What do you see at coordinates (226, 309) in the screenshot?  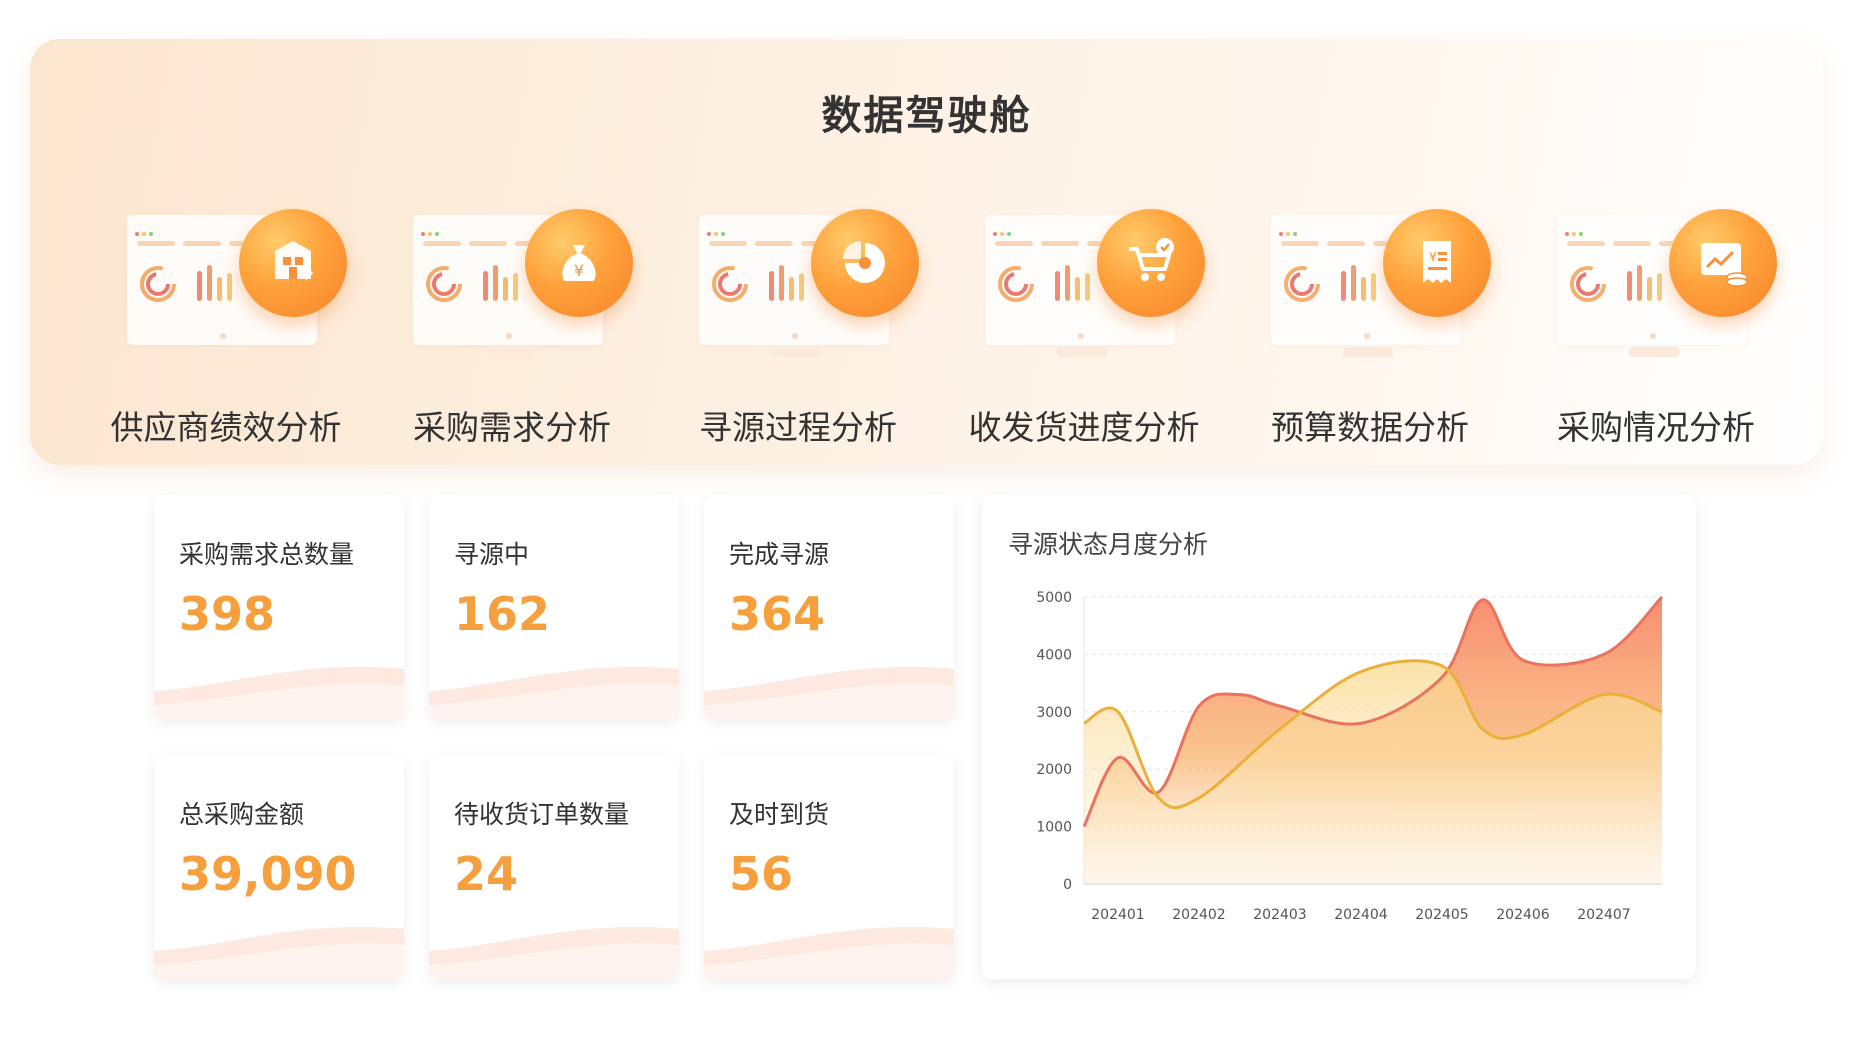 I see `module-building-box: 供应商绩效分析` at bounding box center [226, 309].